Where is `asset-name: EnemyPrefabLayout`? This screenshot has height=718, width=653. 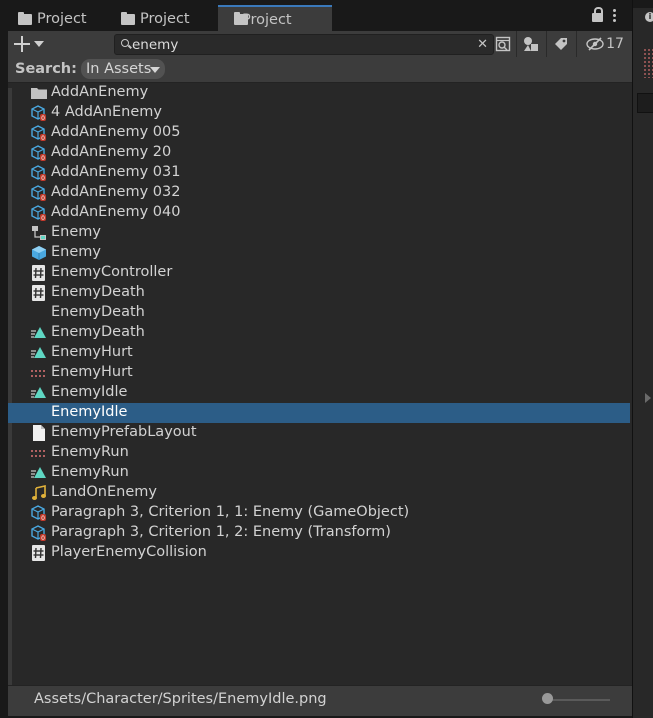
asset-name: EnemyPrefabLayout is located at coordinates (124, 432).